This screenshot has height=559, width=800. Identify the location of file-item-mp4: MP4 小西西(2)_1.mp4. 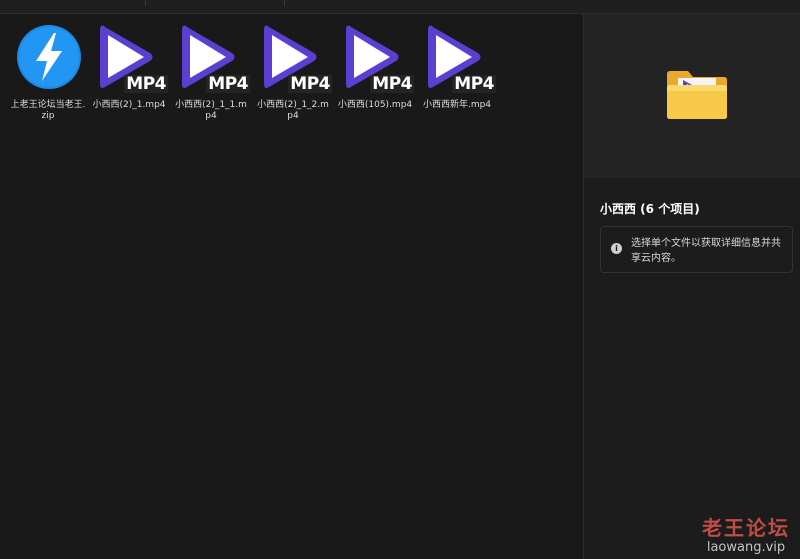
(129, 72).